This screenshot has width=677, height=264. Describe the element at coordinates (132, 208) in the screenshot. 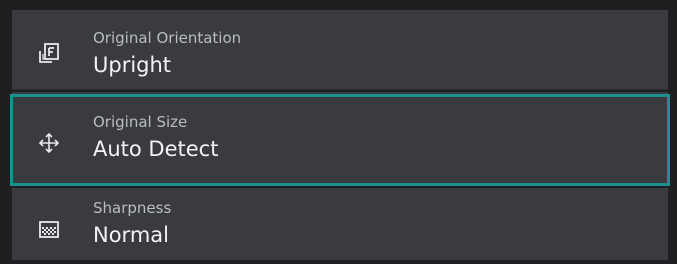

I see `sharpness-label: Sharpness` at that location.